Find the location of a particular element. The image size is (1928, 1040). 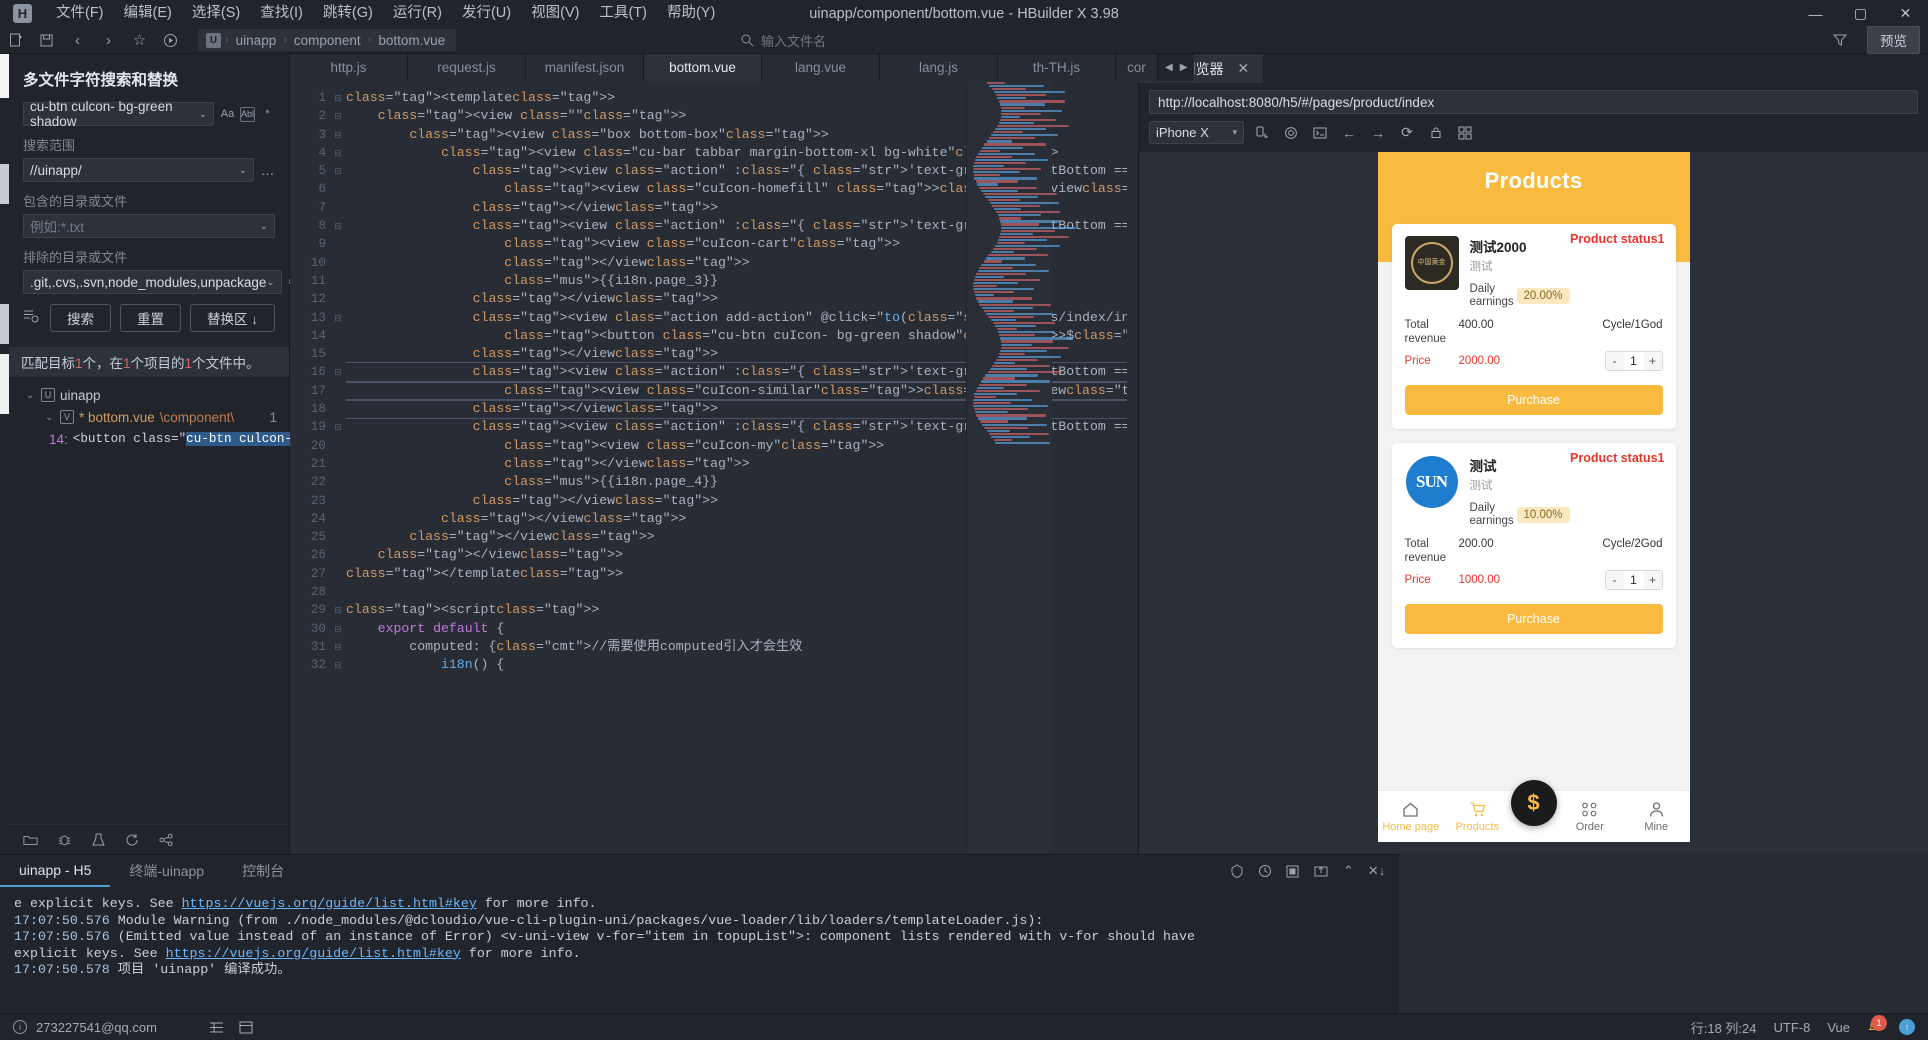

minimap is located at coordinates (1021, 467).